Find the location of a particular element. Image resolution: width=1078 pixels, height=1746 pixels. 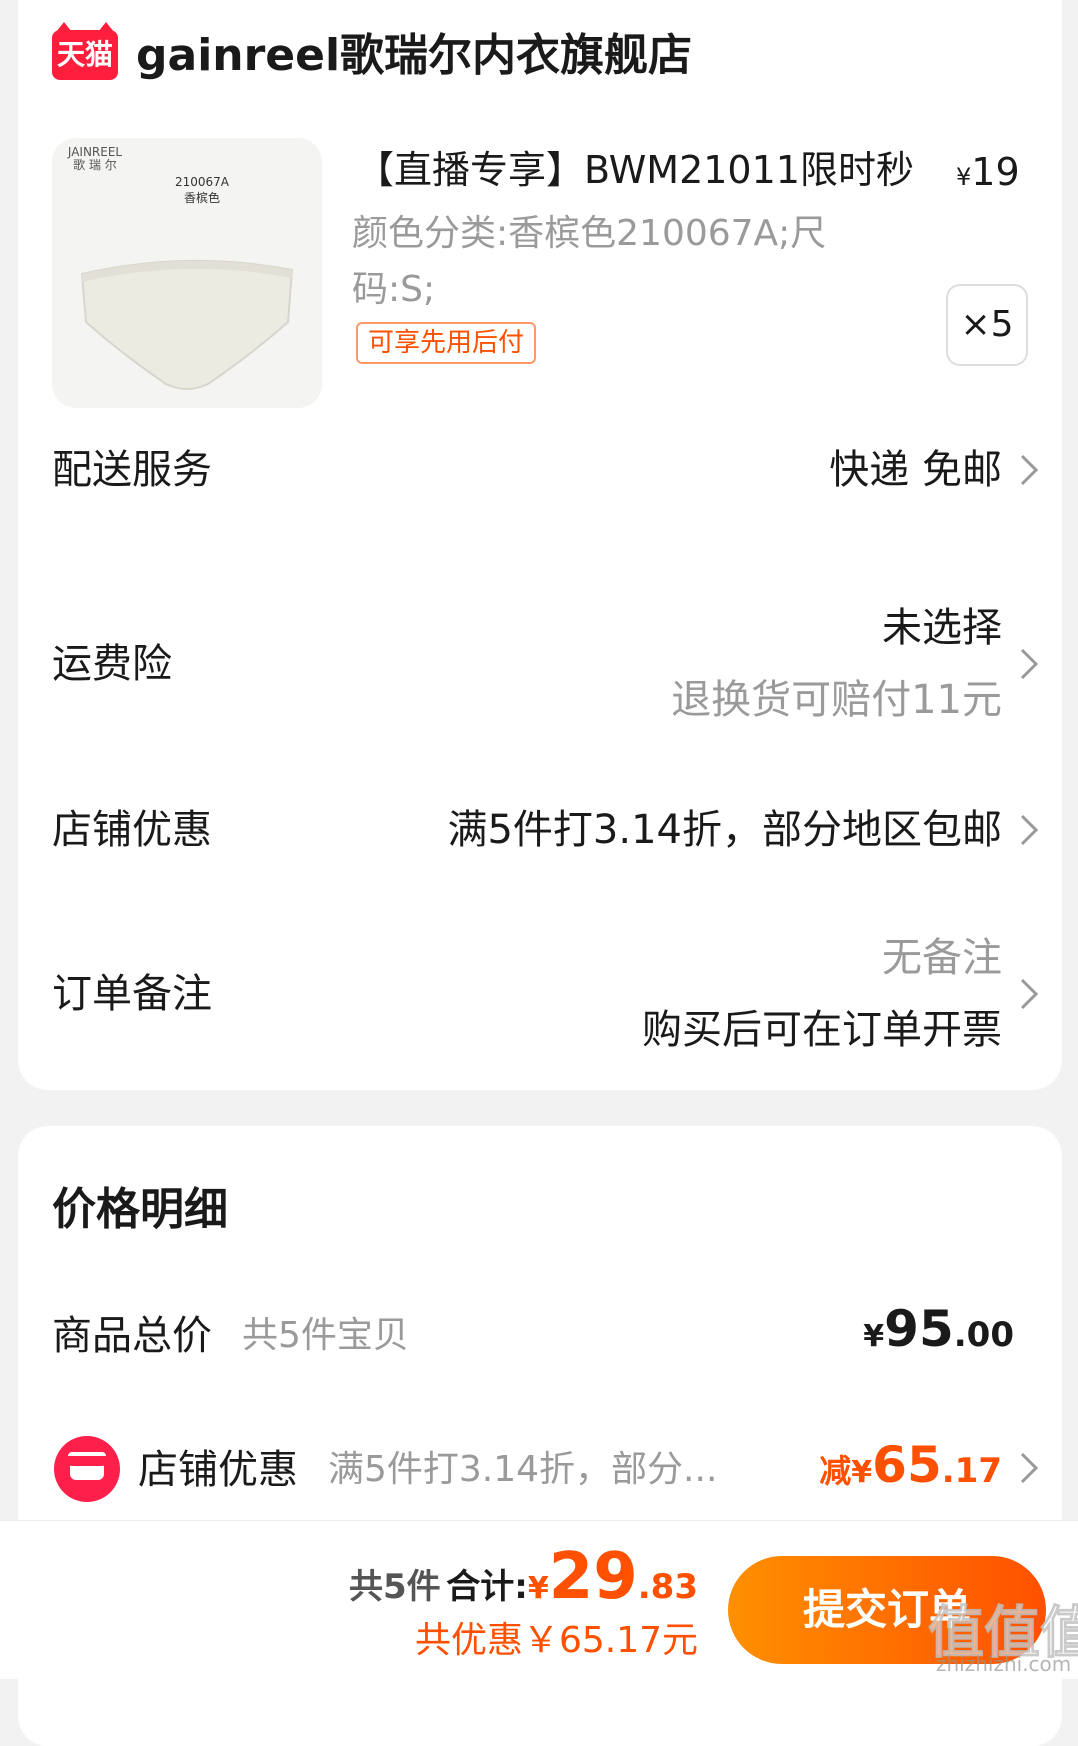

product-title: 【直播专享】BWM21011限时秒 is located at coordinates (635, 170).